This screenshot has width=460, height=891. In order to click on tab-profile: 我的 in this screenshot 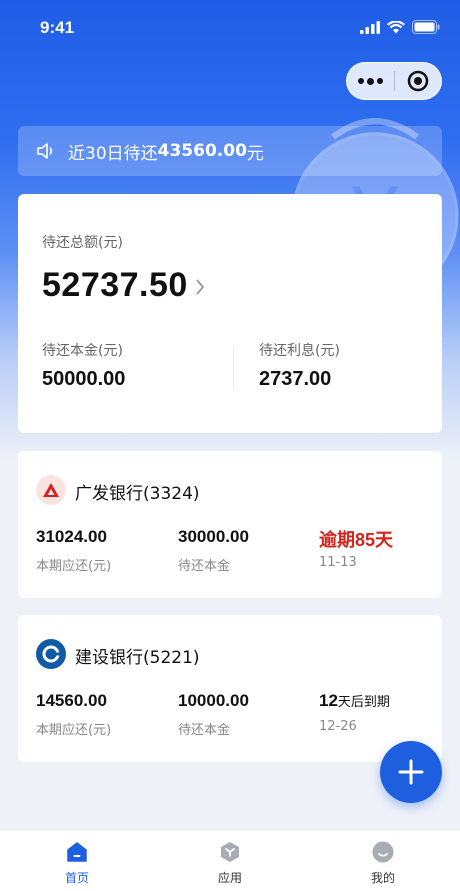, I will do `click(383, 863)`.